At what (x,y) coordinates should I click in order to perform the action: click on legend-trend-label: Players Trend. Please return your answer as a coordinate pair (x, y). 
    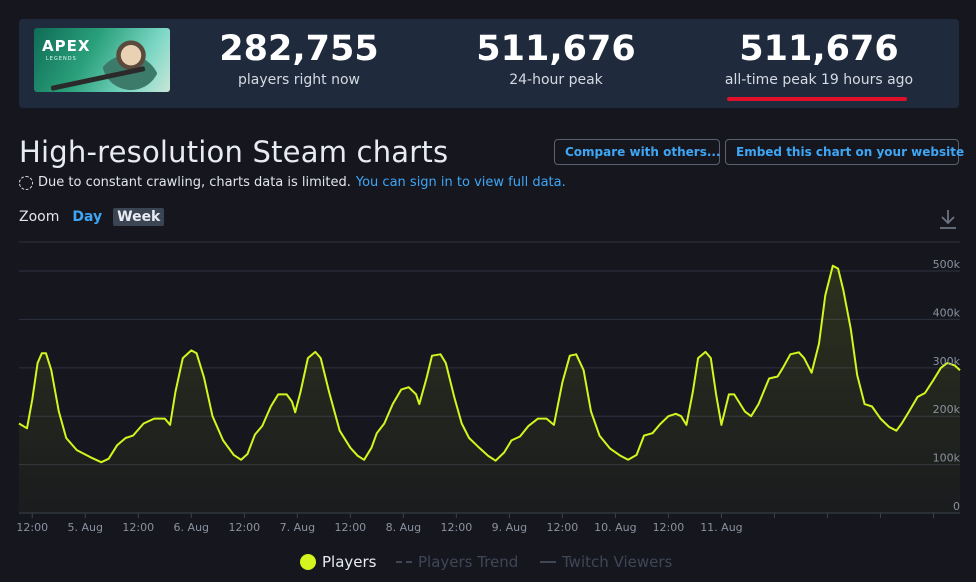
    Looking at the image, I should click on (468, 562).